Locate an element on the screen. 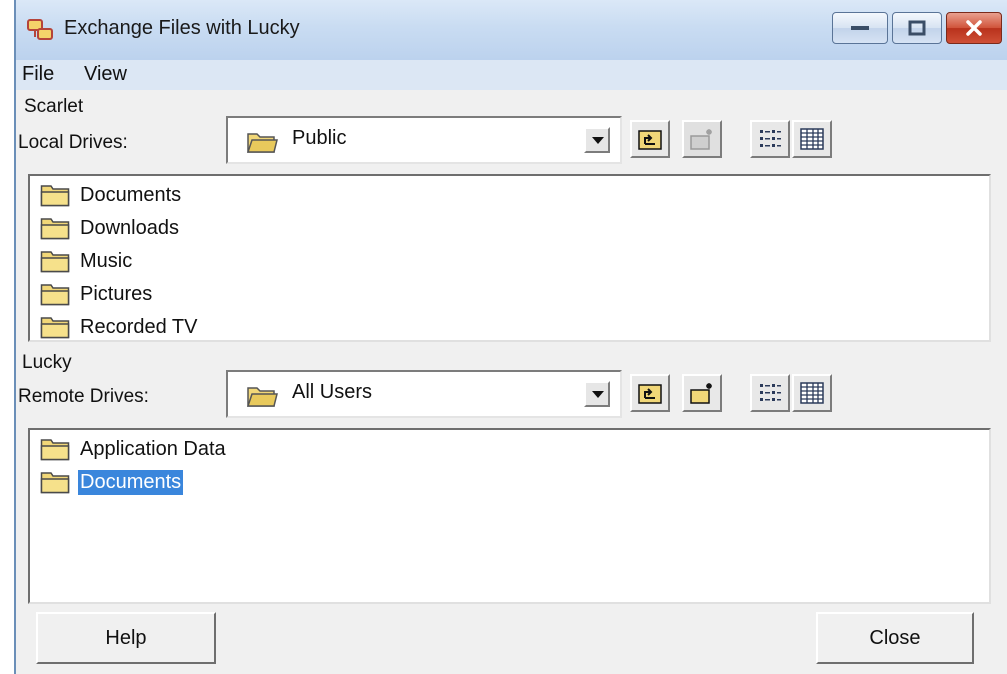 The height and width of the screenshot is (674, 1007). help-button: Help is located at coordinates (126, 638).